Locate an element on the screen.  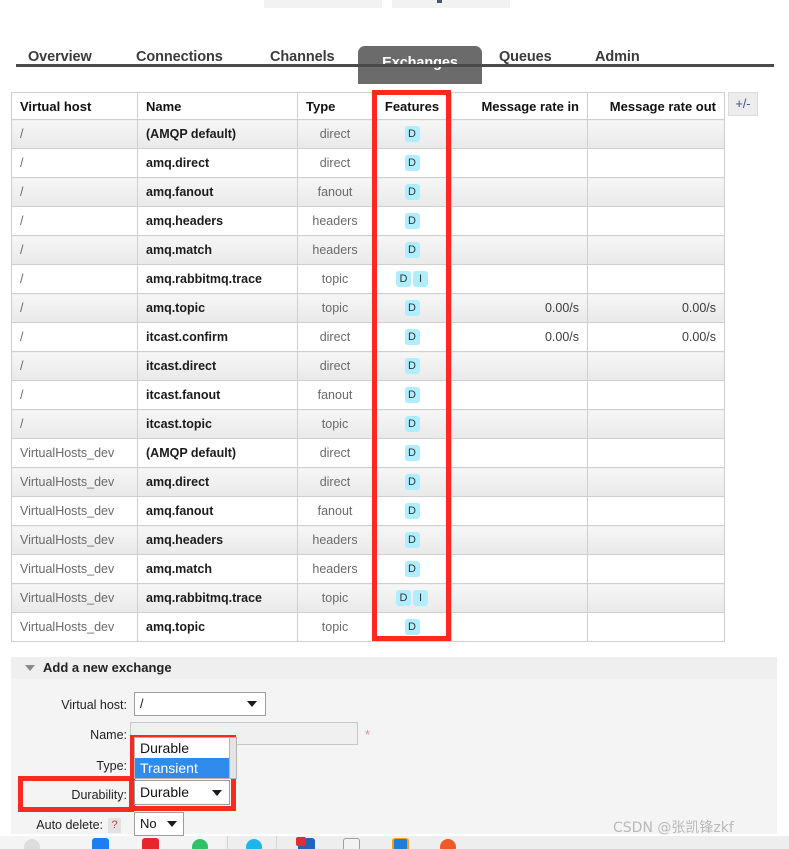
table-row: / amq.rabbitmq.trace topic D I is located at coordinates (368, 279).